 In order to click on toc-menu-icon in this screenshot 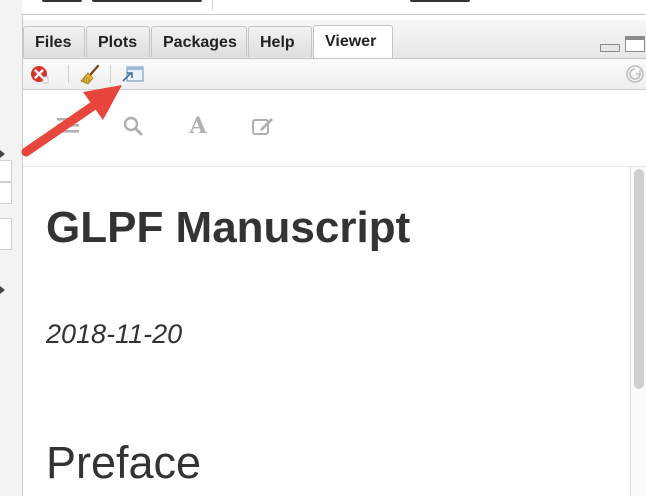, I will do `click(68, 127)`.